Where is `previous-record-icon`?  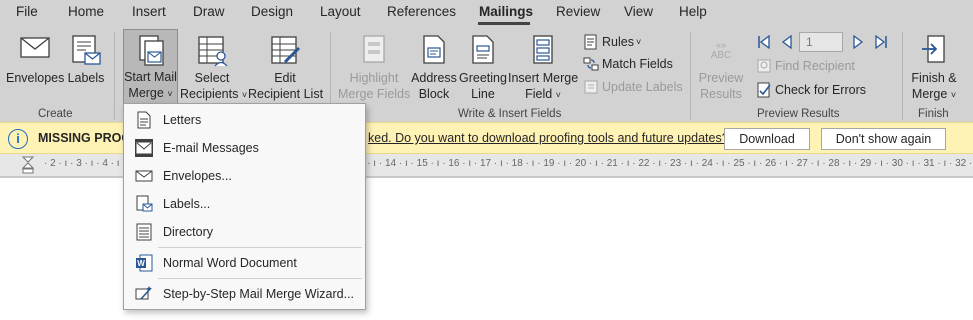
previous-record-icon is located at coordinates (787, 42).